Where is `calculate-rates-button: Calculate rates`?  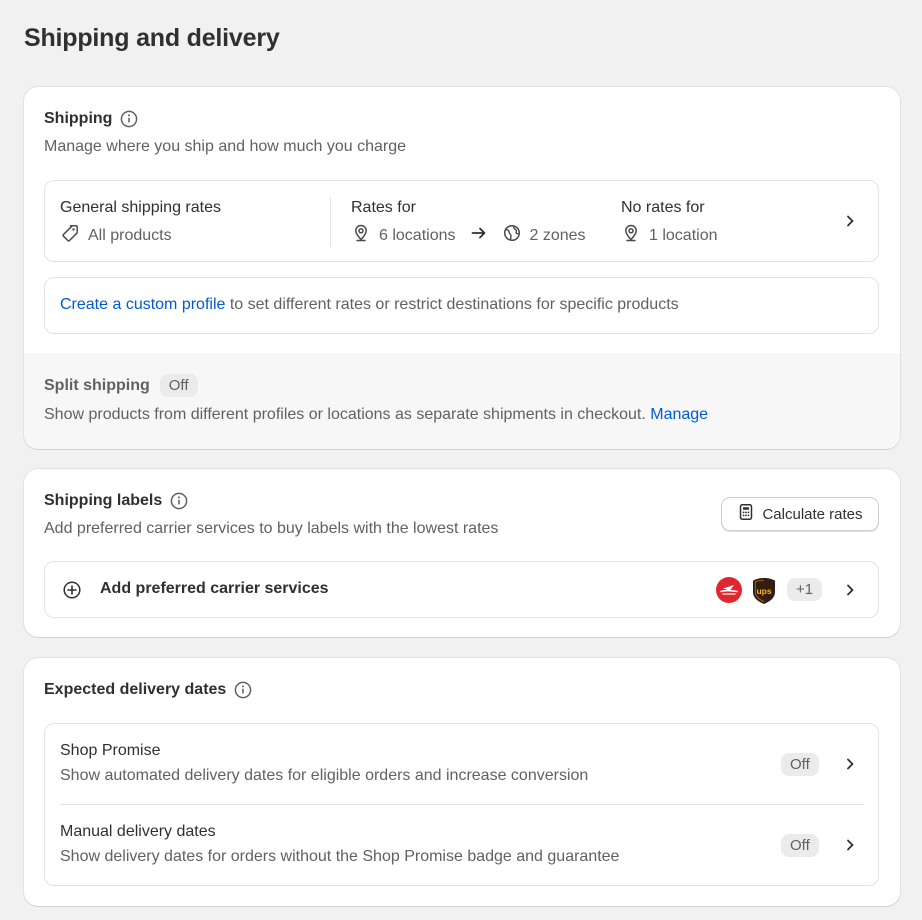
calculate-rates-button: Calculate rates is located at coordinates (800, 514).